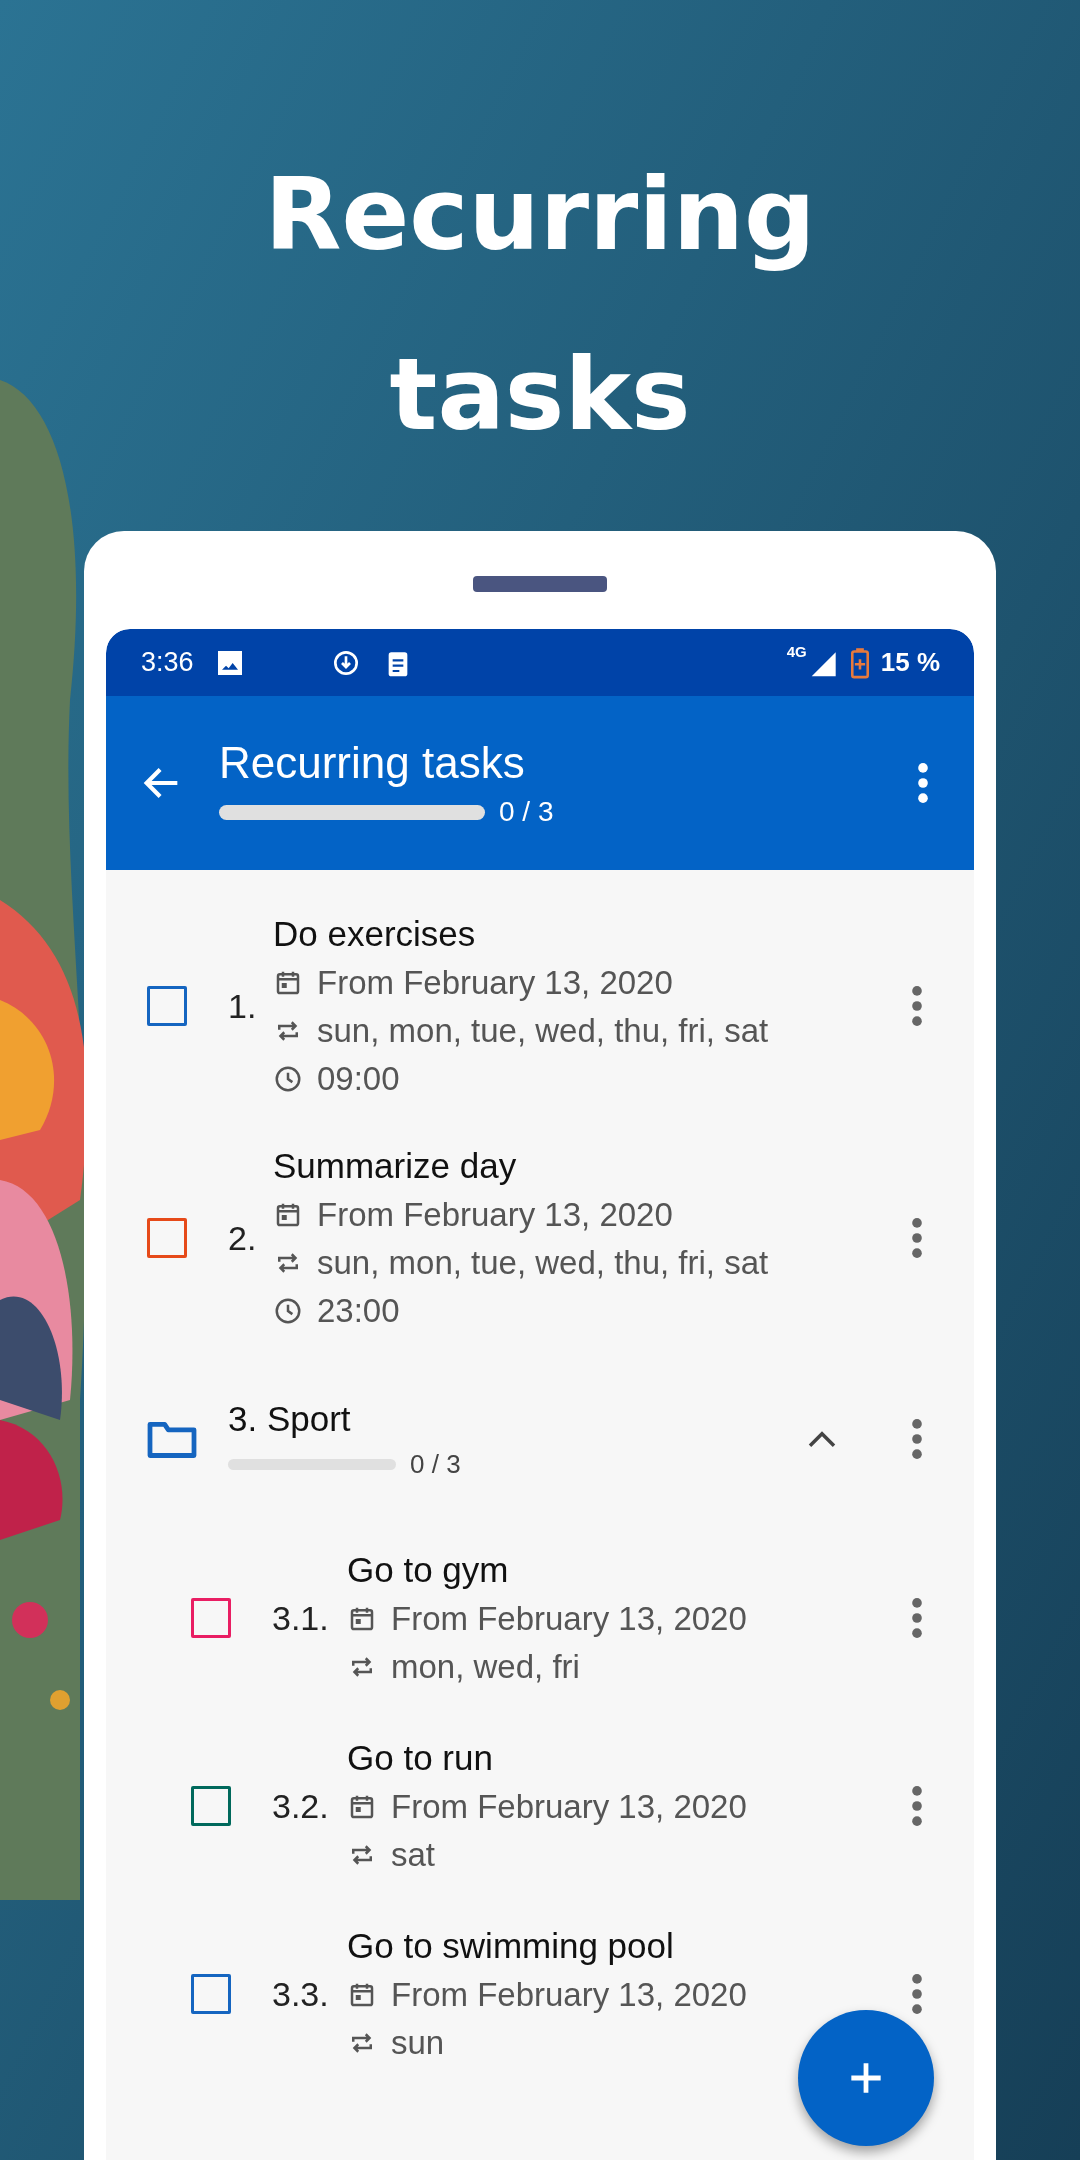  I want to click on task-number: 3.3., so click(301, 1994).